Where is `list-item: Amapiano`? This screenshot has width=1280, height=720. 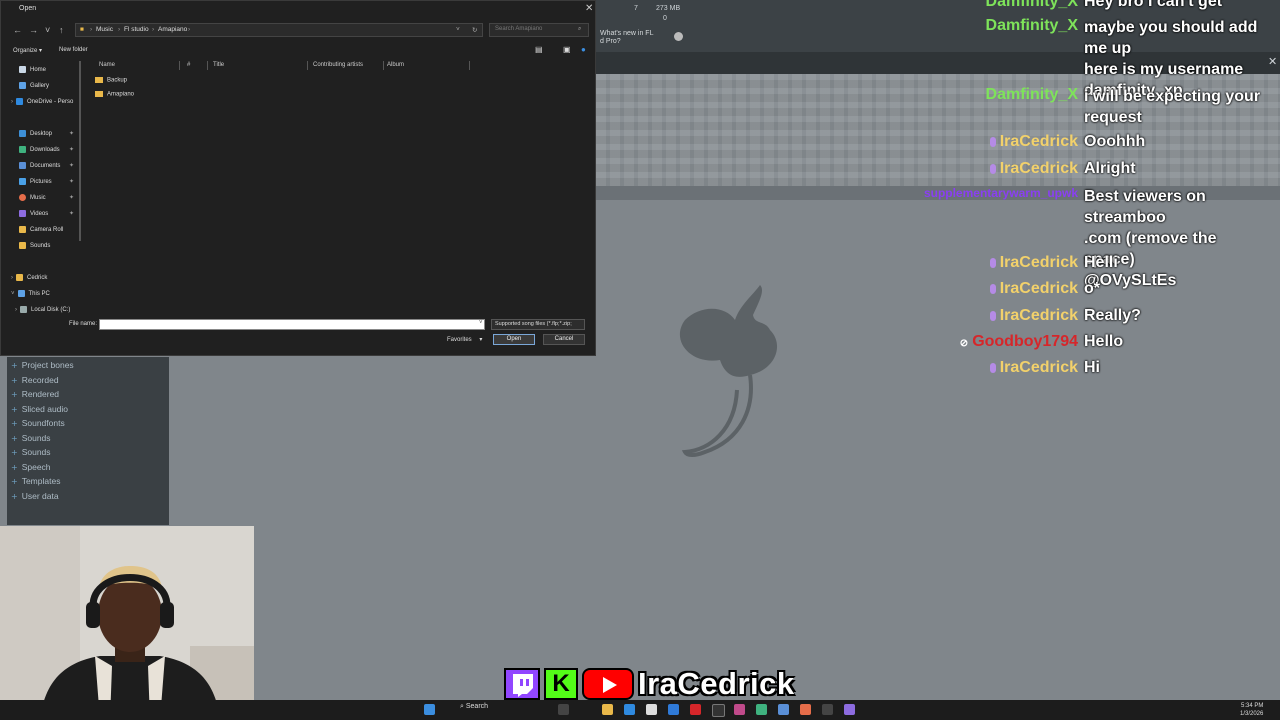 list-item: Amapiano is located at coordinates (114, 94).